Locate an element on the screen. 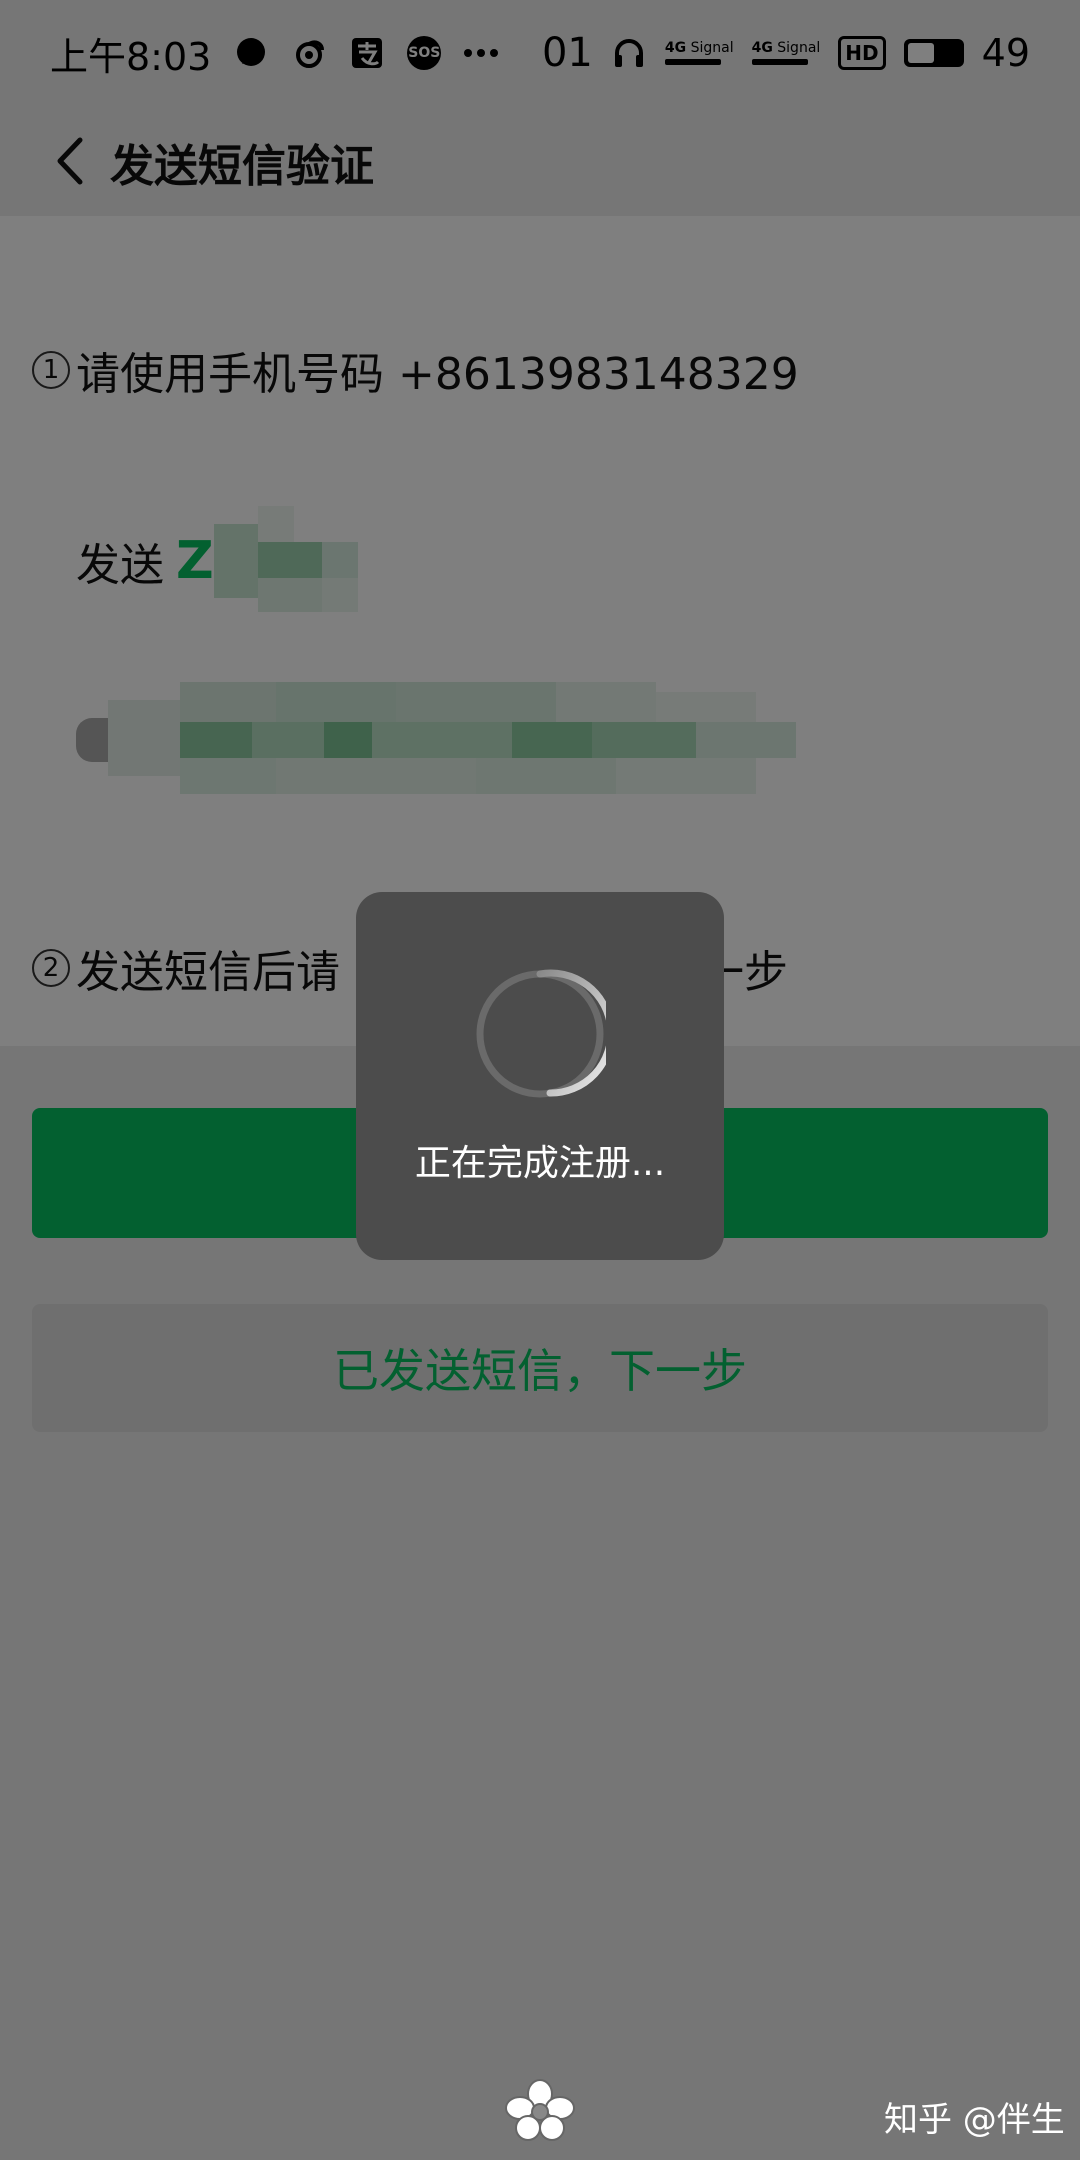 This screenshot has width=1080, height=2160. loading-spinner-icon is located at coordinates (541, 1033).